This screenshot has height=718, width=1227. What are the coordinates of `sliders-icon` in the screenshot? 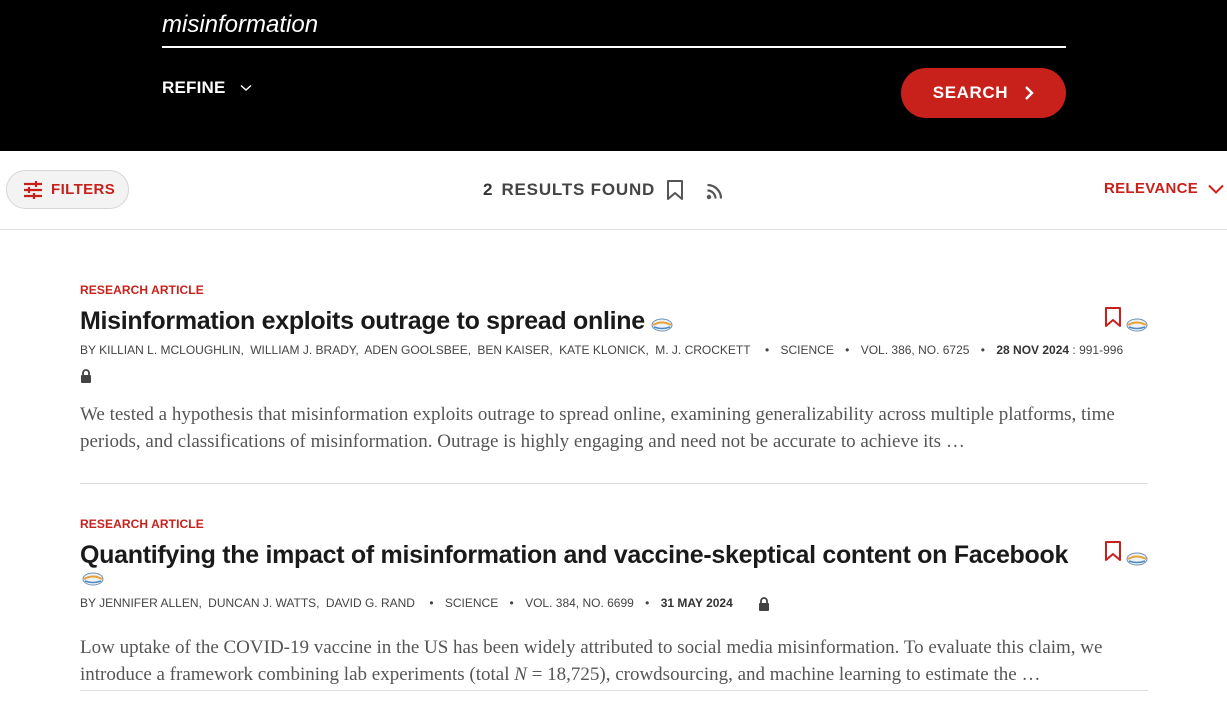 It's located at (33, 189).